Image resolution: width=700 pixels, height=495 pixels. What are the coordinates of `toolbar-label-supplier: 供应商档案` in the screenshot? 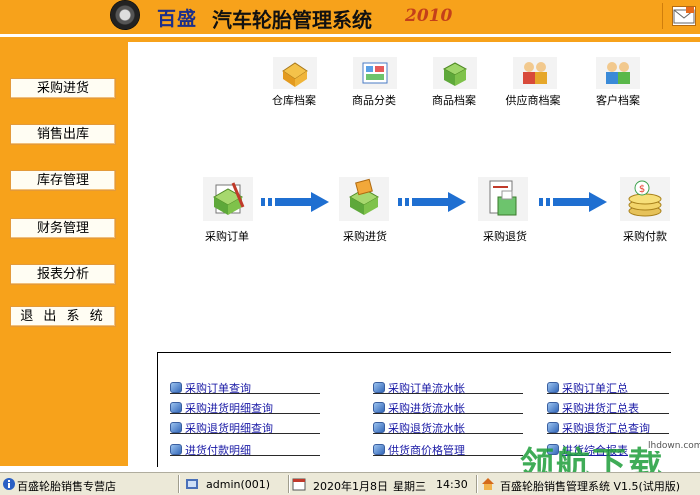 It's located at (533, 100).